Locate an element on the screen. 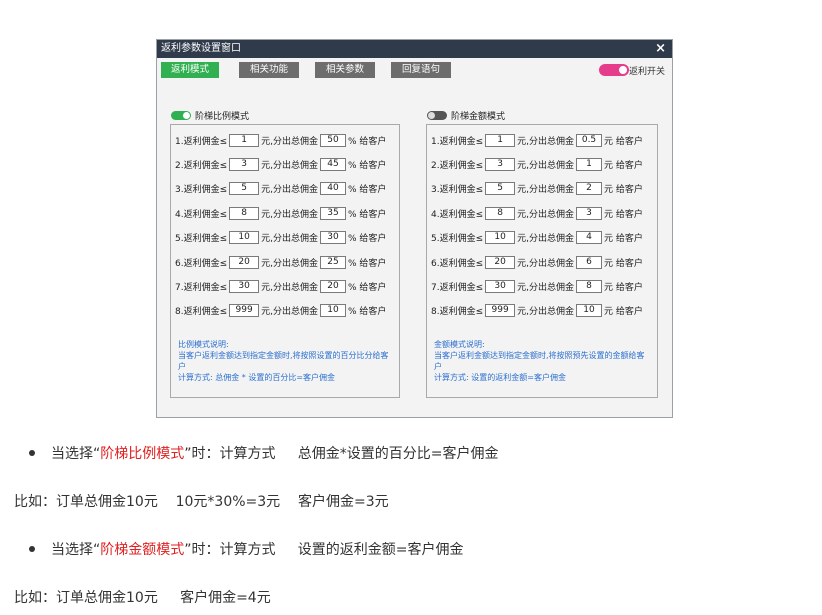  amount-mode-row: 2.返利佣金≤ 3 元,分出总佣金 1 元 给客户 is located at coordinates (537, 164).